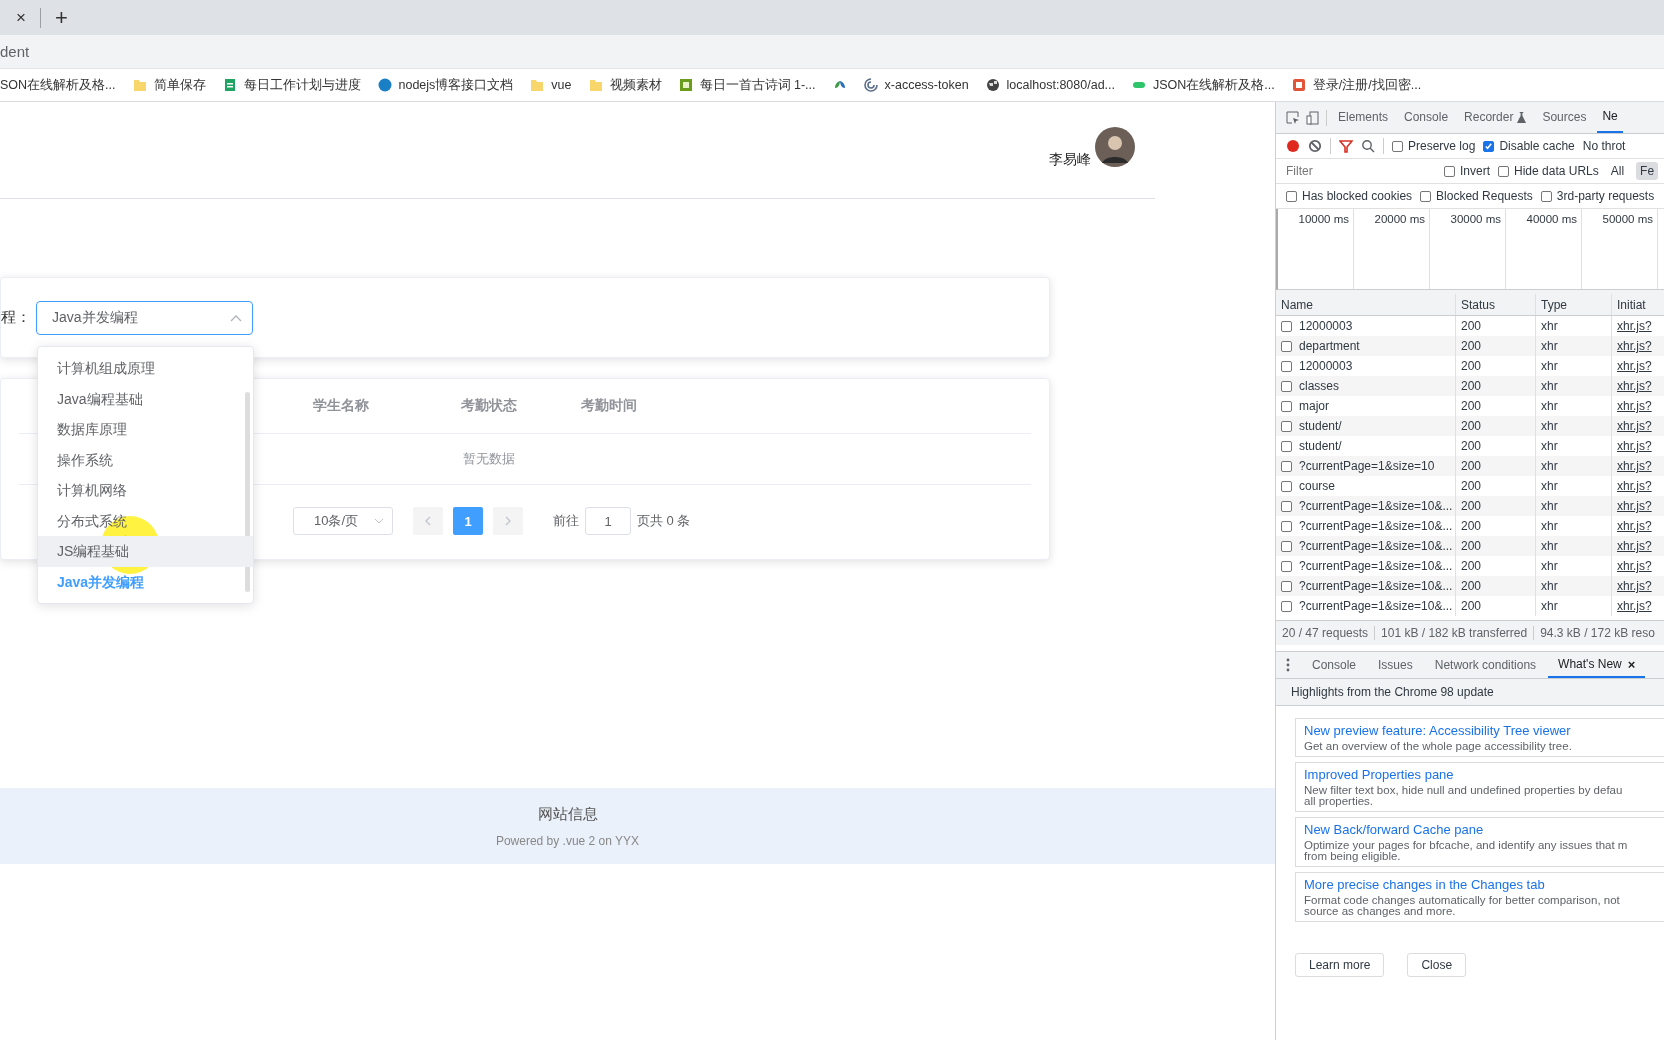 Image resolution: width=1664 pixels, height=1040 pixels. I want to click on dropdown-option: 操作系统, so click(145, 459).